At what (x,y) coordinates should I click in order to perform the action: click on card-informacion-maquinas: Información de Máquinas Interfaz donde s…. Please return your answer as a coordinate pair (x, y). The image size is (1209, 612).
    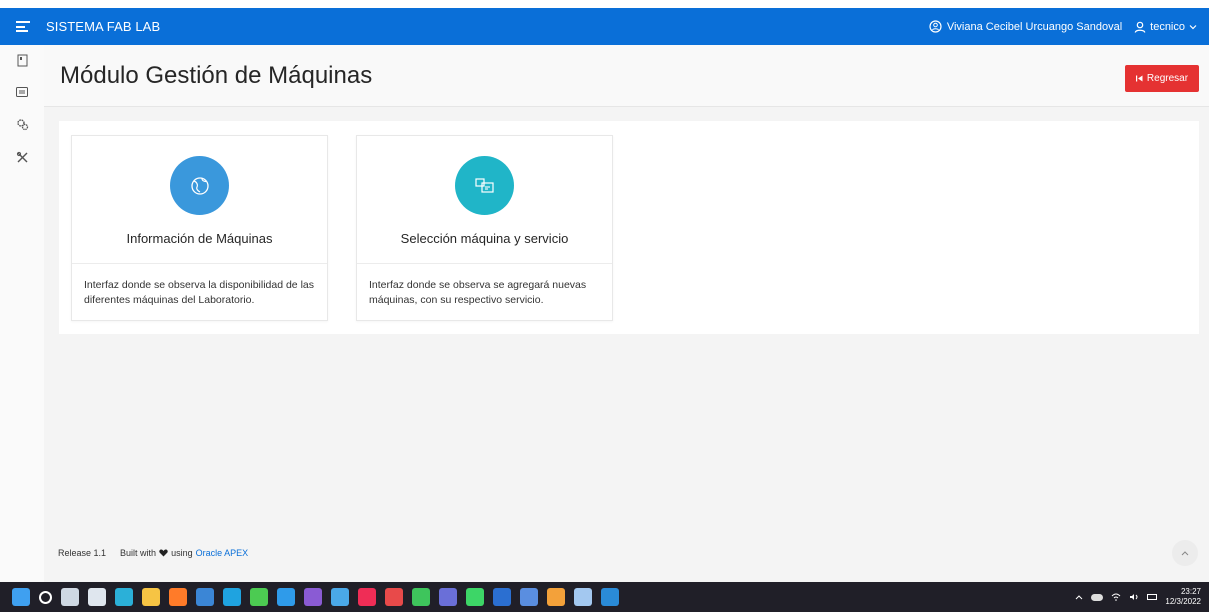
    Looking at the image, I should click on (199, 228).